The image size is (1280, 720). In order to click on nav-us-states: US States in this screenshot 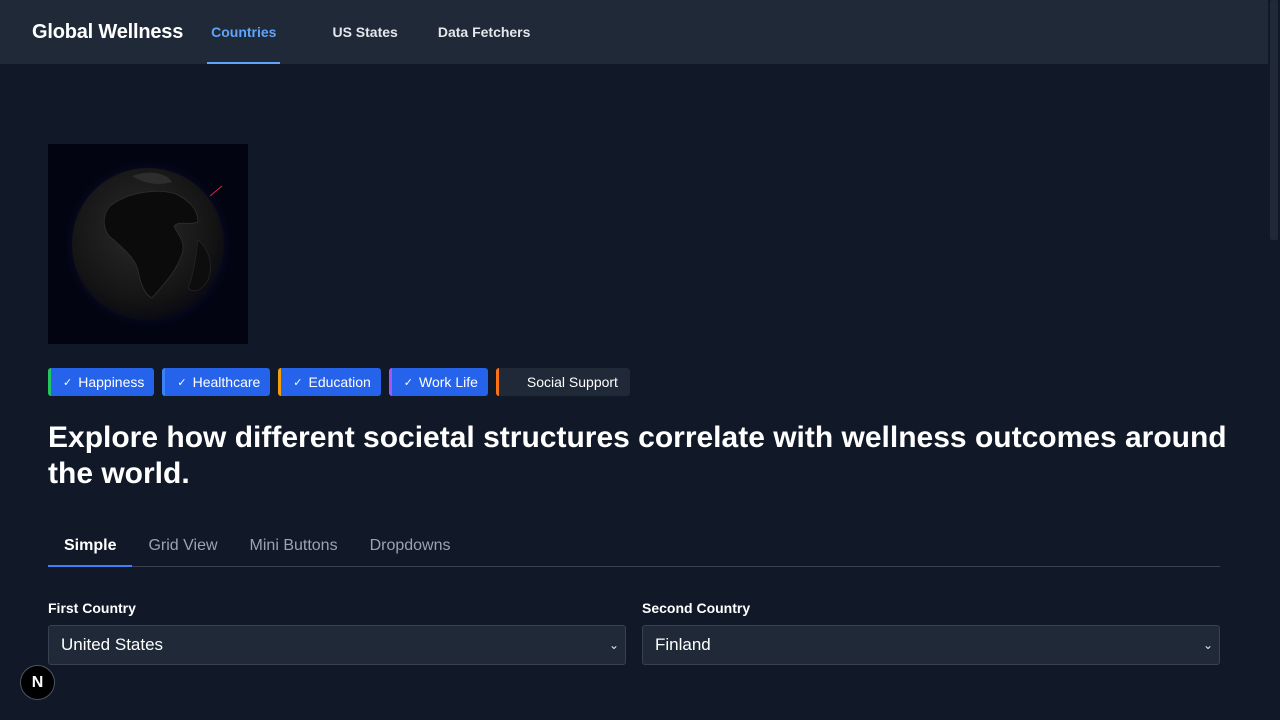, I will do `click(364, 32)`.